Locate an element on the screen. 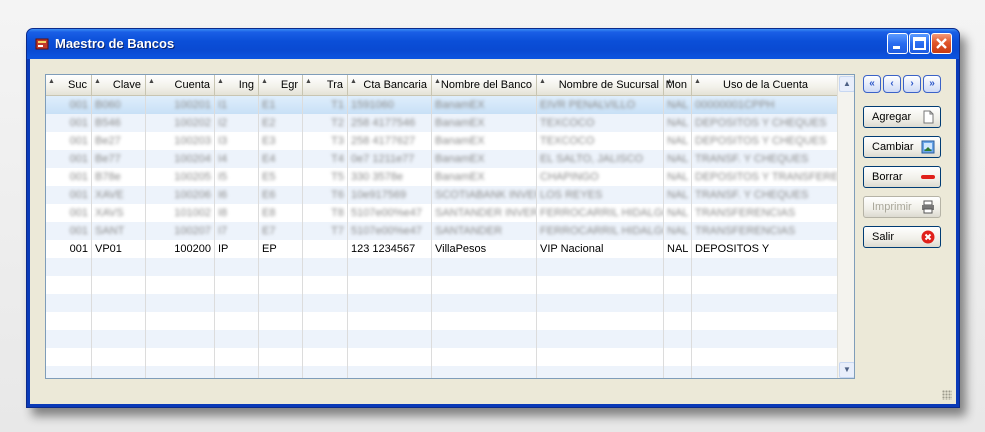 This screenshot has height=432, width=985. column-header: ▲ Nombre de Sucursal is located at coordinates (600, 85).